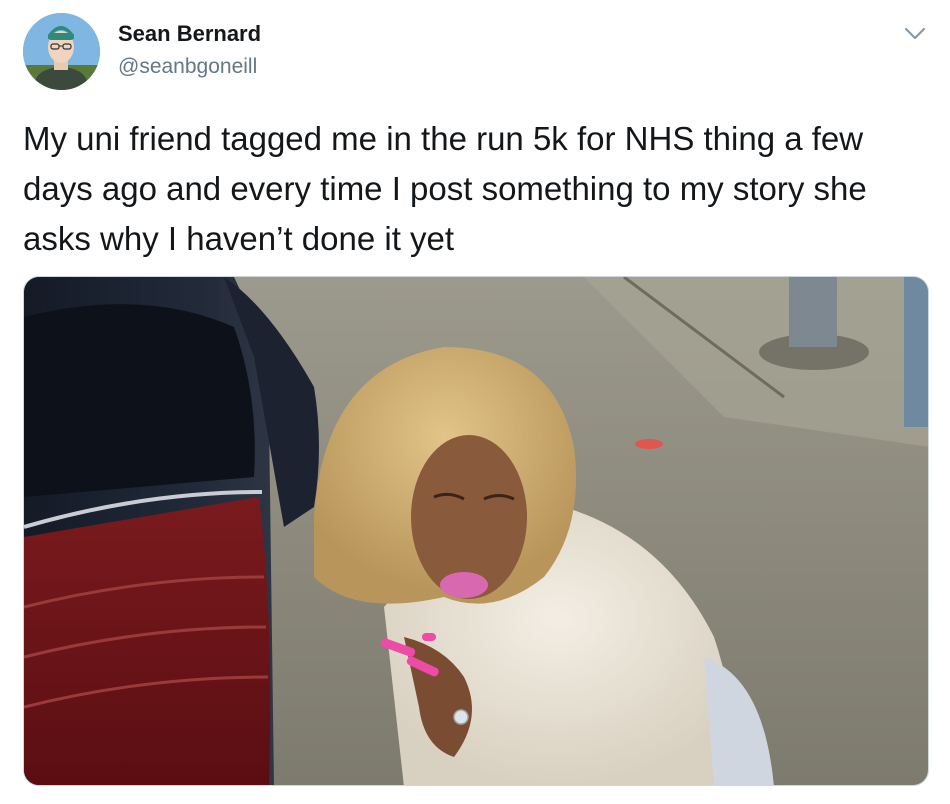 This screenshot has width=950, height=804. I want to click on tweet-menu-button, so click(915, 33).